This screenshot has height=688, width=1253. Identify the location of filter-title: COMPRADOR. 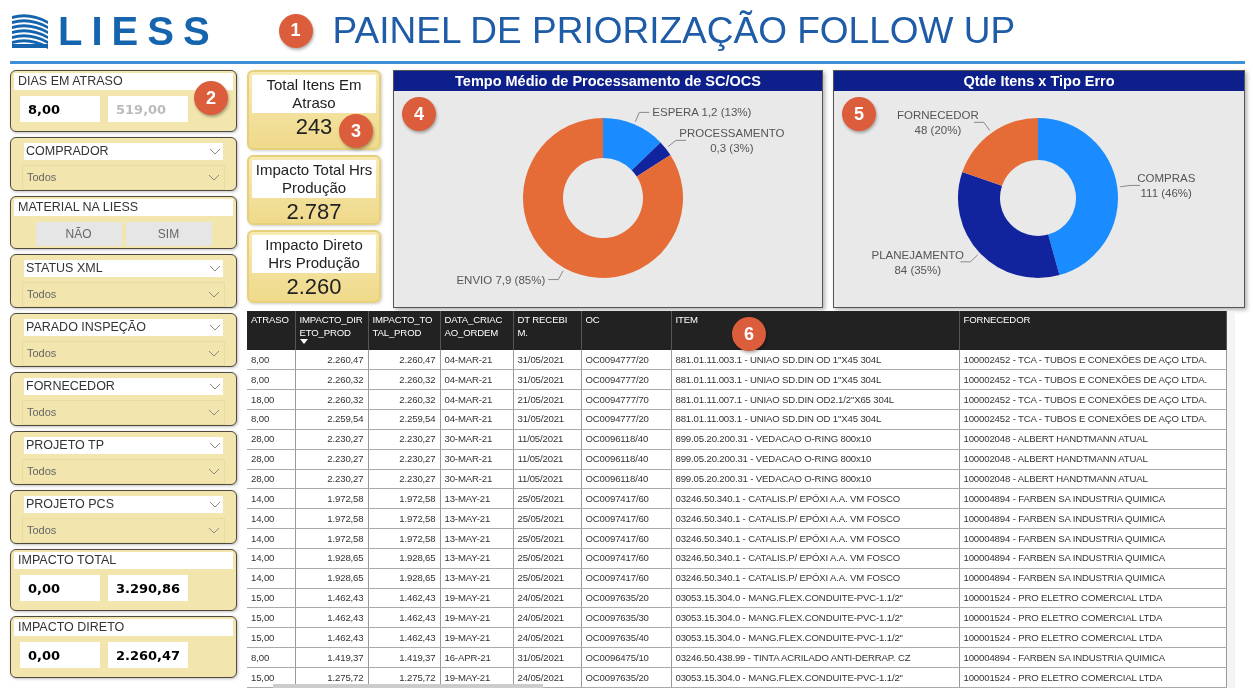
(67, 151).